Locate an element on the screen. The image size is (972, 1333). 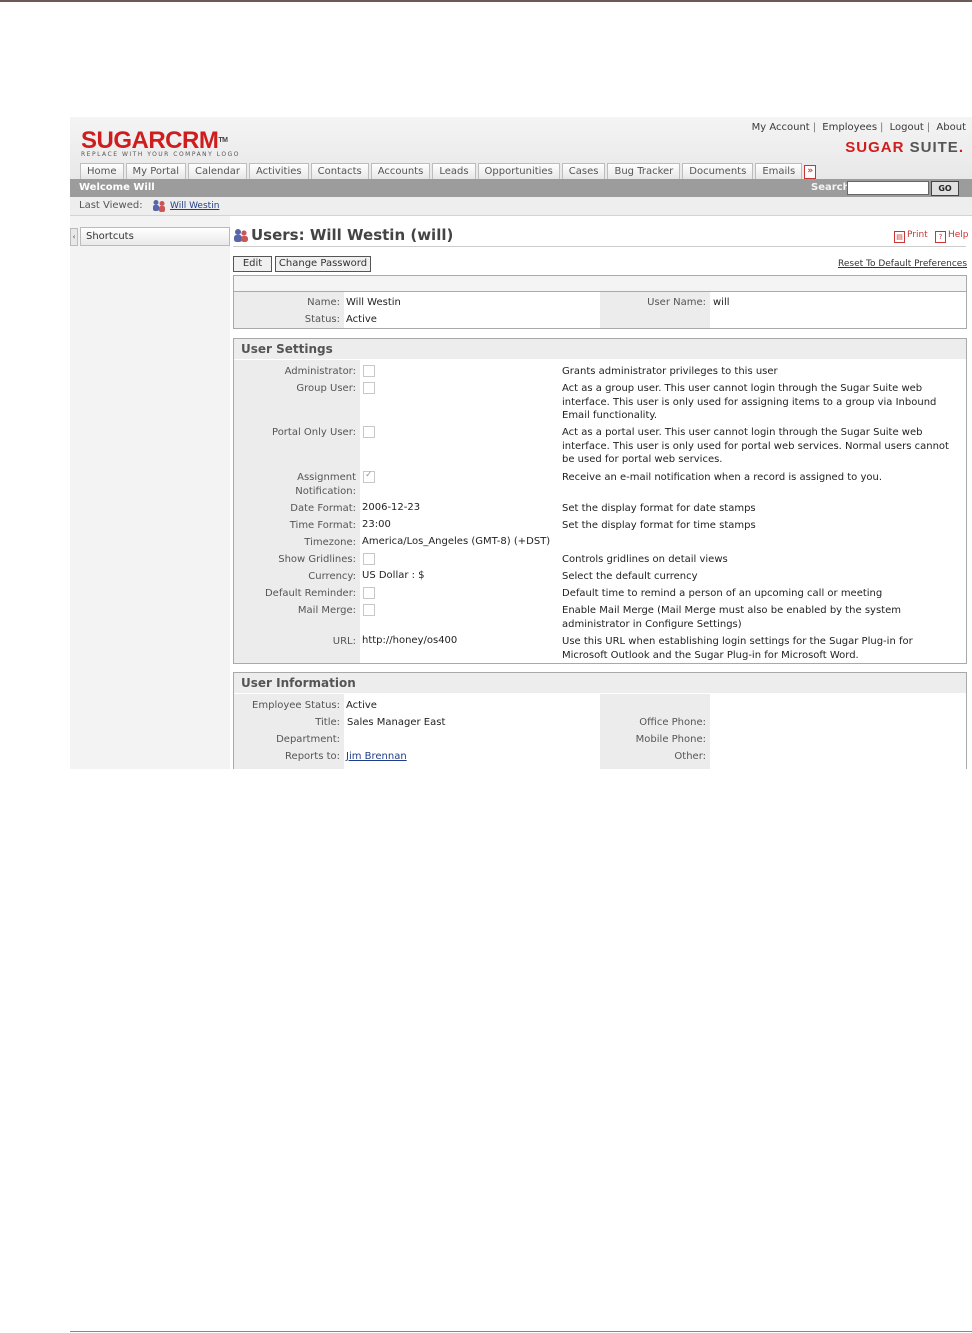
department-label: Department: is located at coordinates (308, 739).